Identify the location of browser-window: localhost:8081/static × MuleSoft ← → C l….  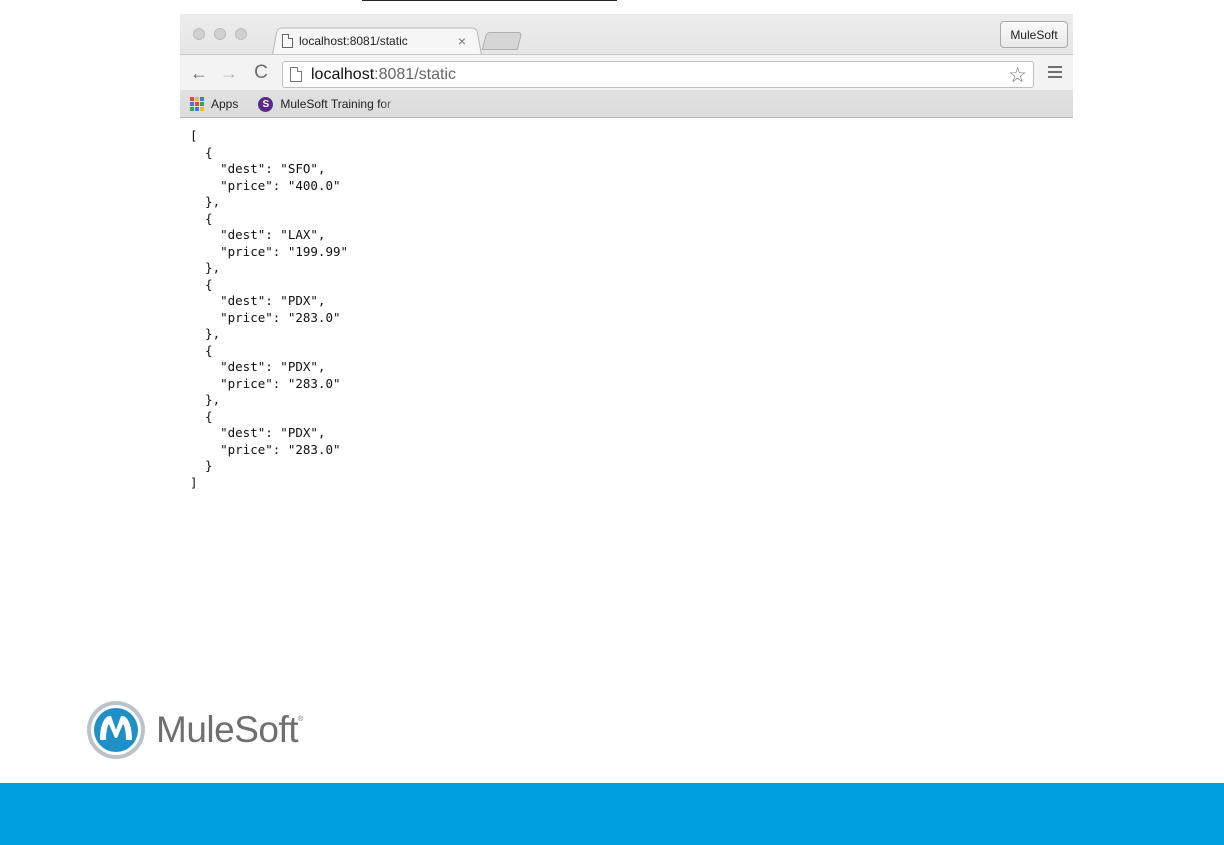
(626, 66).